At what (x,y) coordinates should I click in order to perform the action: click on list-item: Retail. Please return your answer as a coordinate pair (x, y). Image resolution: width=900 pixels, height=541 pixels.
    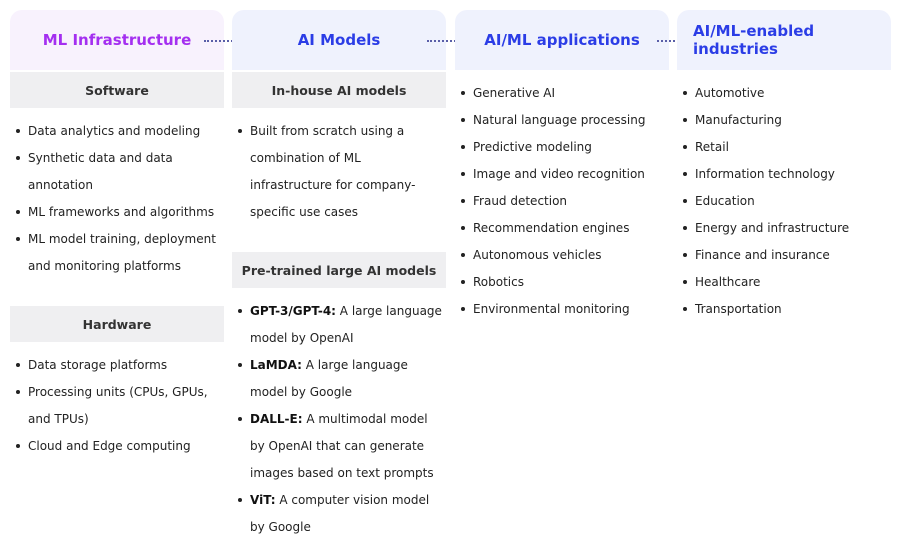
    Looking at the image, I should click on (787, 147).